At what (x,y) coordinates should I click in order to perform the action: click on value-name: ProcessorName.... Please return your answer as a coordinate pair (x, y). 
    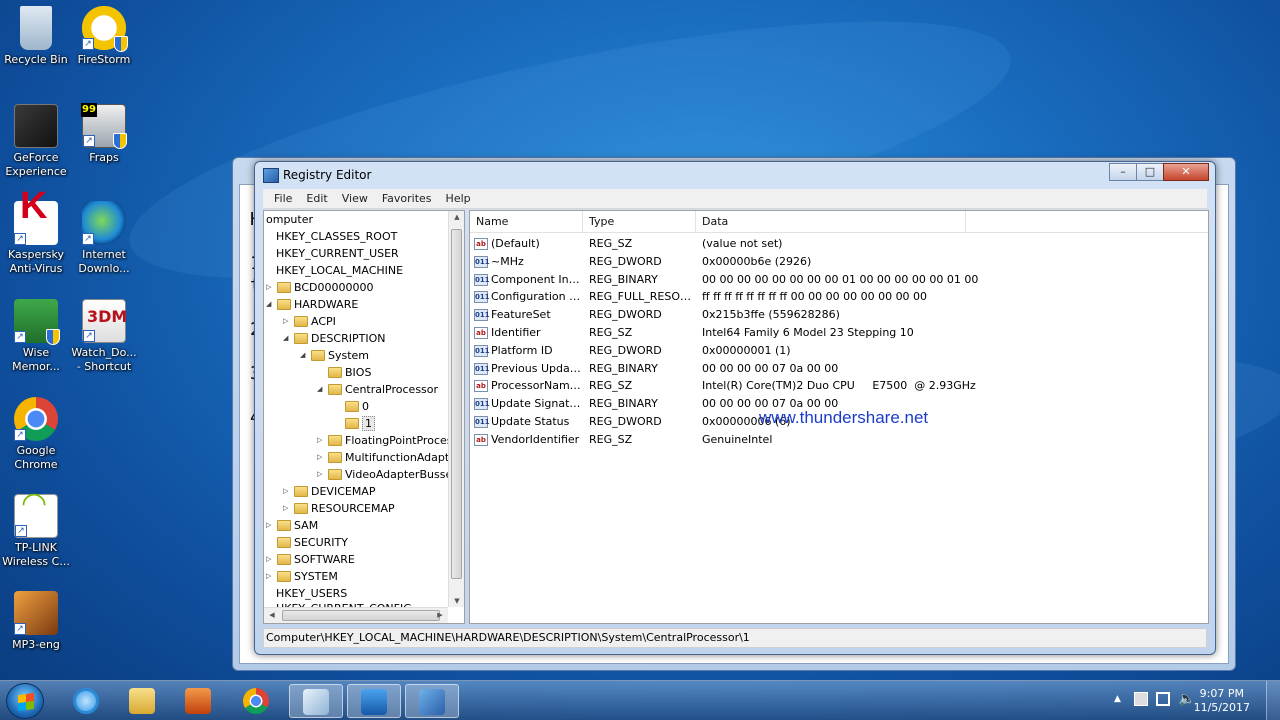
    Looking at the image, I should click on (536, 386).